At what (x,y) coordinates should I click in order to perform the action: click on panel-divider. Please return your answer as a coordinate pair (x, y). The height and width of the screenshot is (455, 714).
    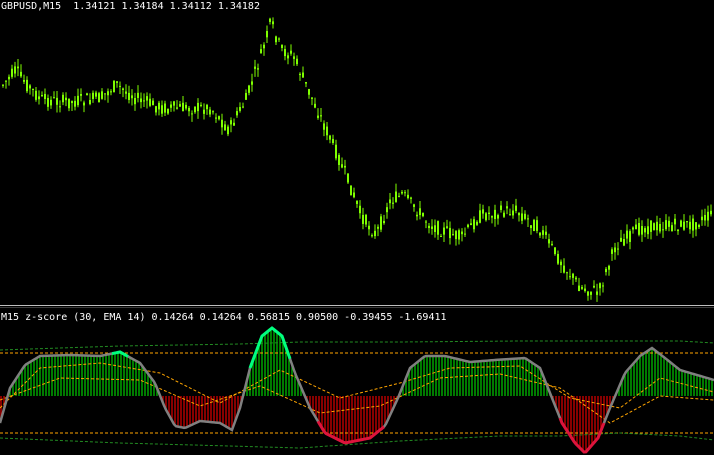
    Looking at the image, I should click on (357, 305).